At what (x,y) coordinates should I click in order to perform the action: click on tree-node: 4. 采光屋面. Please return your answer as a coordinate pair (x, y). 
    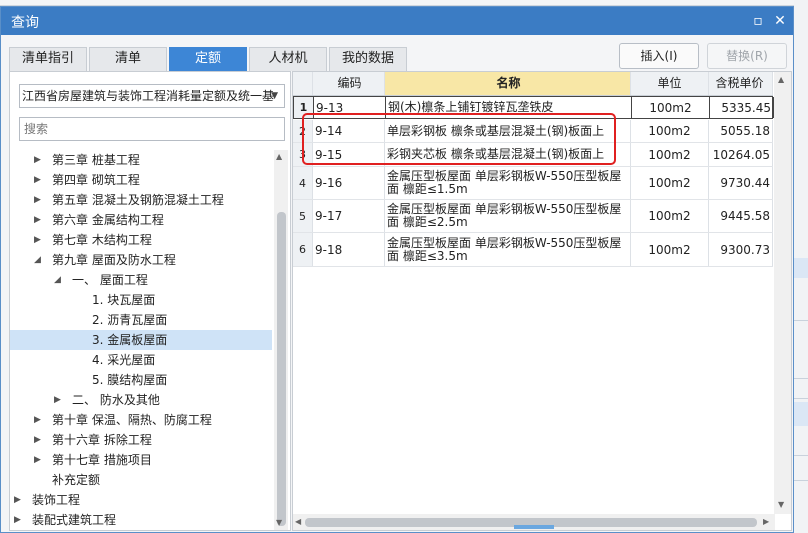
    Looking at the image, I should click on (141, 360).